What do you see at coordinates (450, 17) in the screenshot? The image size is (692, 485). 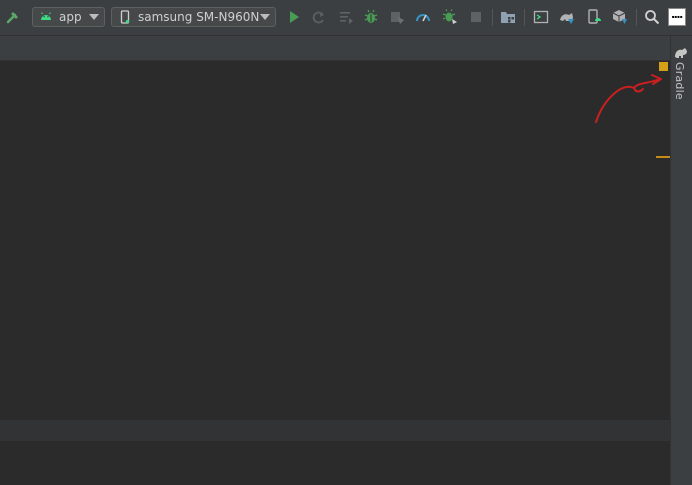 I see `attach-debug-icon` at bounding box center [450, 17].